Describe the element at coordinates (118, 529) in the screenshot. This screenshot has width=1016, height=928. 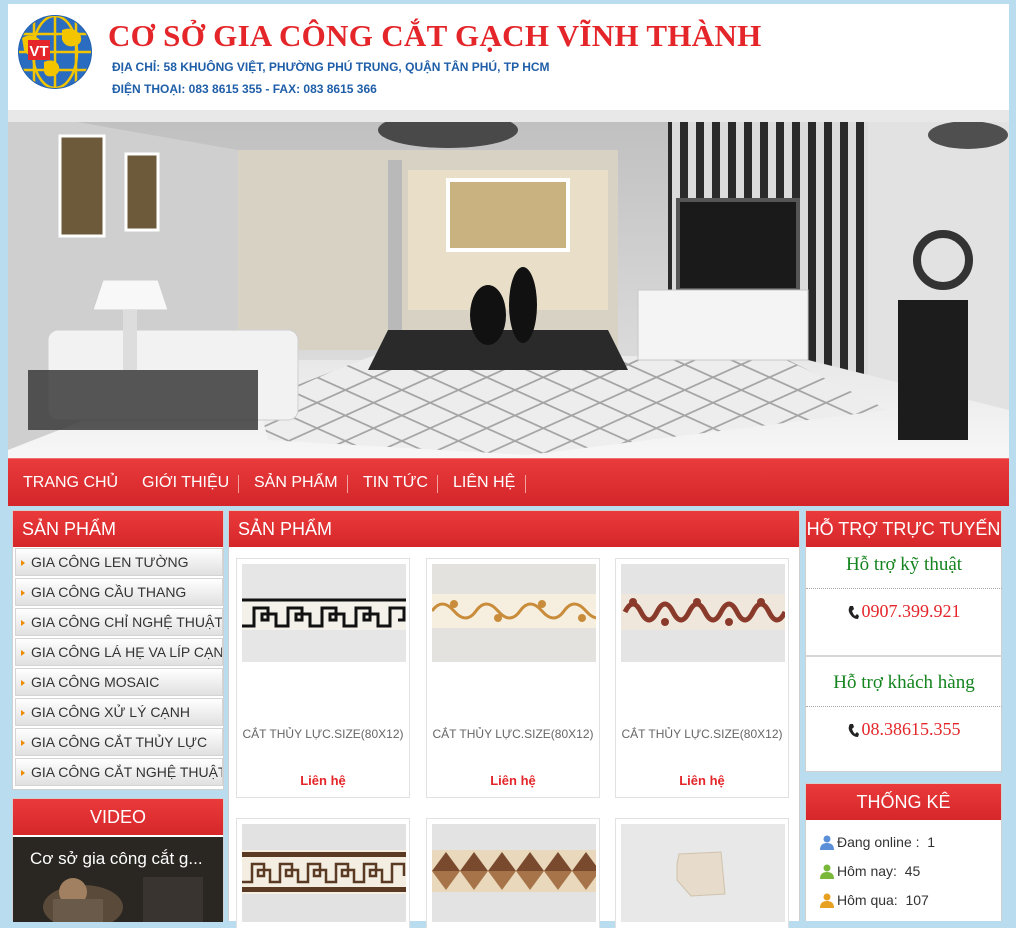
I see `category-panel-title: SẢN PHẨM` at that location.